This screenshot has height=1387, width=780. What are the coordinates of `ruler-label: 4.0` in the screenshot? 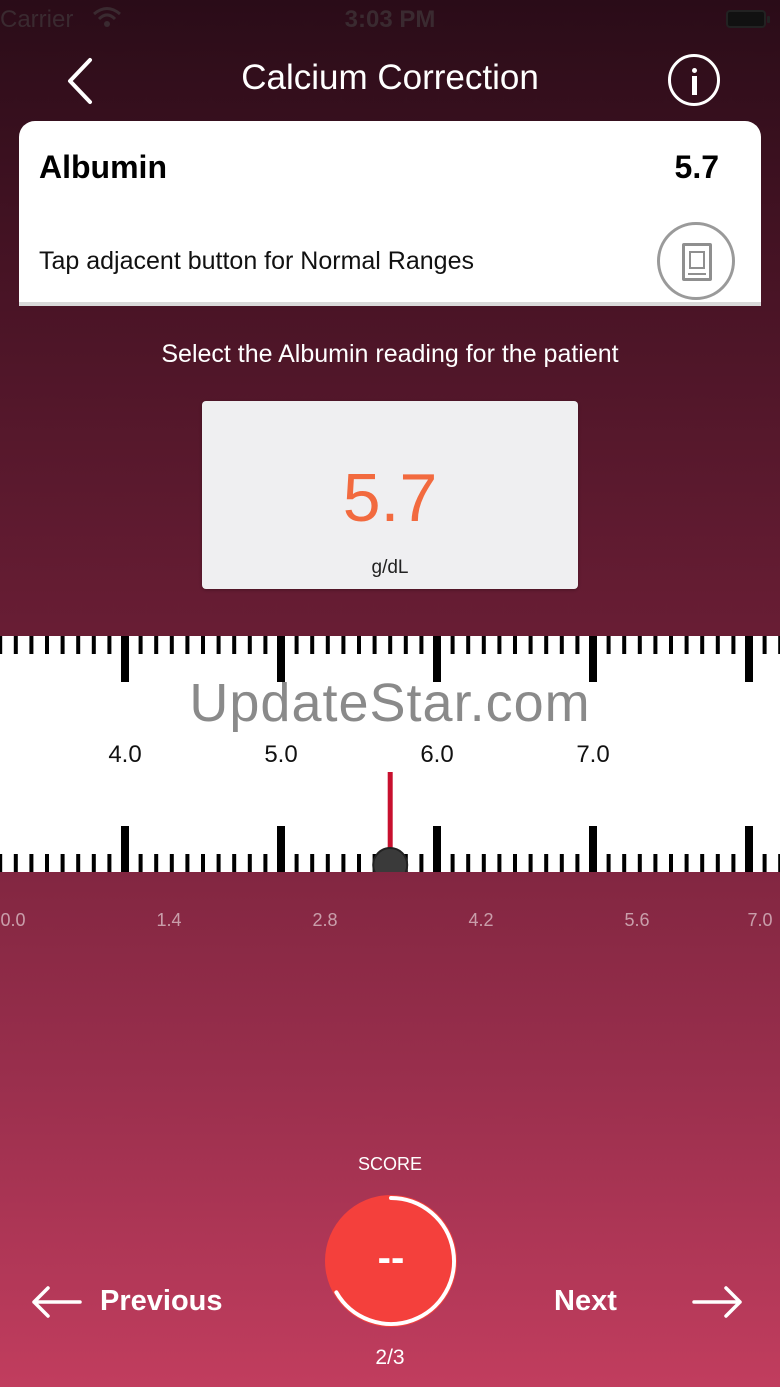 It's located at (125, 754).